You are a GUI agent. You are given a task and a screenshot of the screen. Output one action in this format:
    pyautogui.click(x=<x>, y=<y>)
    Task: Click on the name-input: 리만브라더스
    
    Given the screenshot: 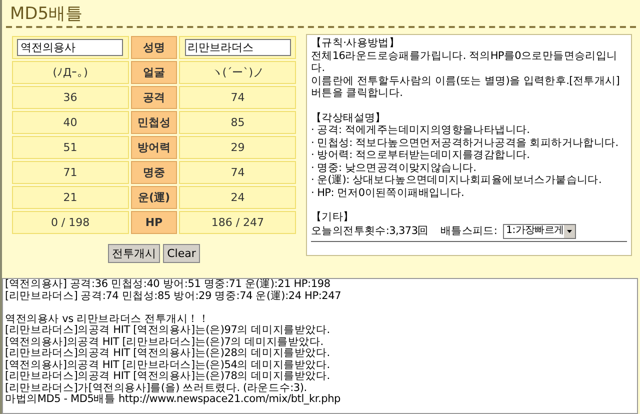 What is the action you would take?
    pyautogui.click(x=237, y=47)
    